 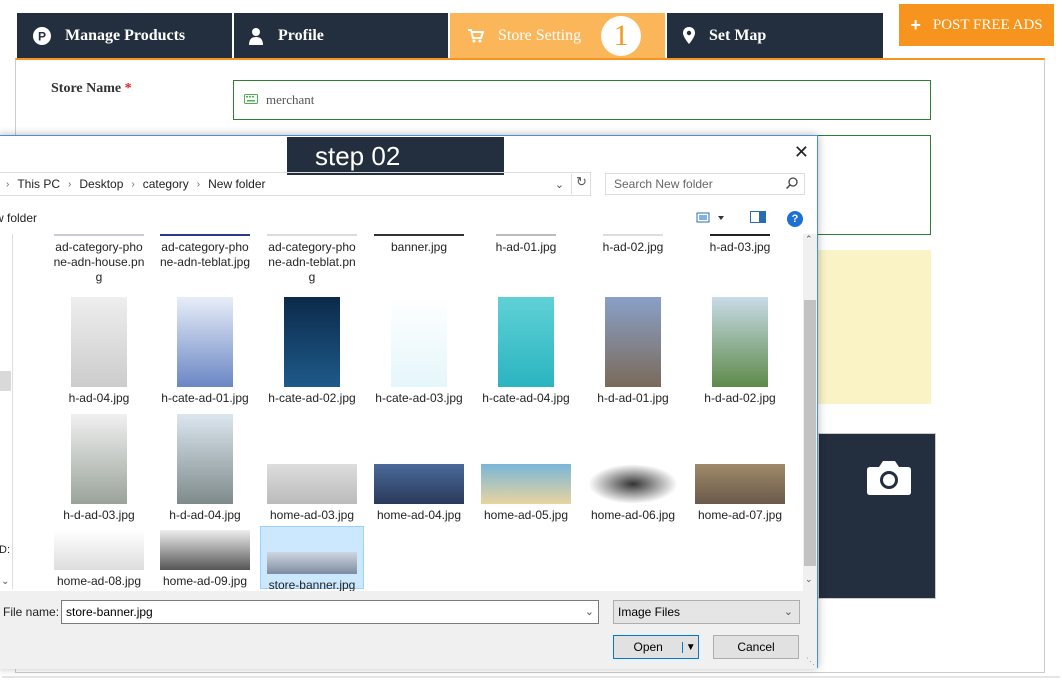 I want to click on file-name: home-ad-07.jpg, so click(x=740, y=515).